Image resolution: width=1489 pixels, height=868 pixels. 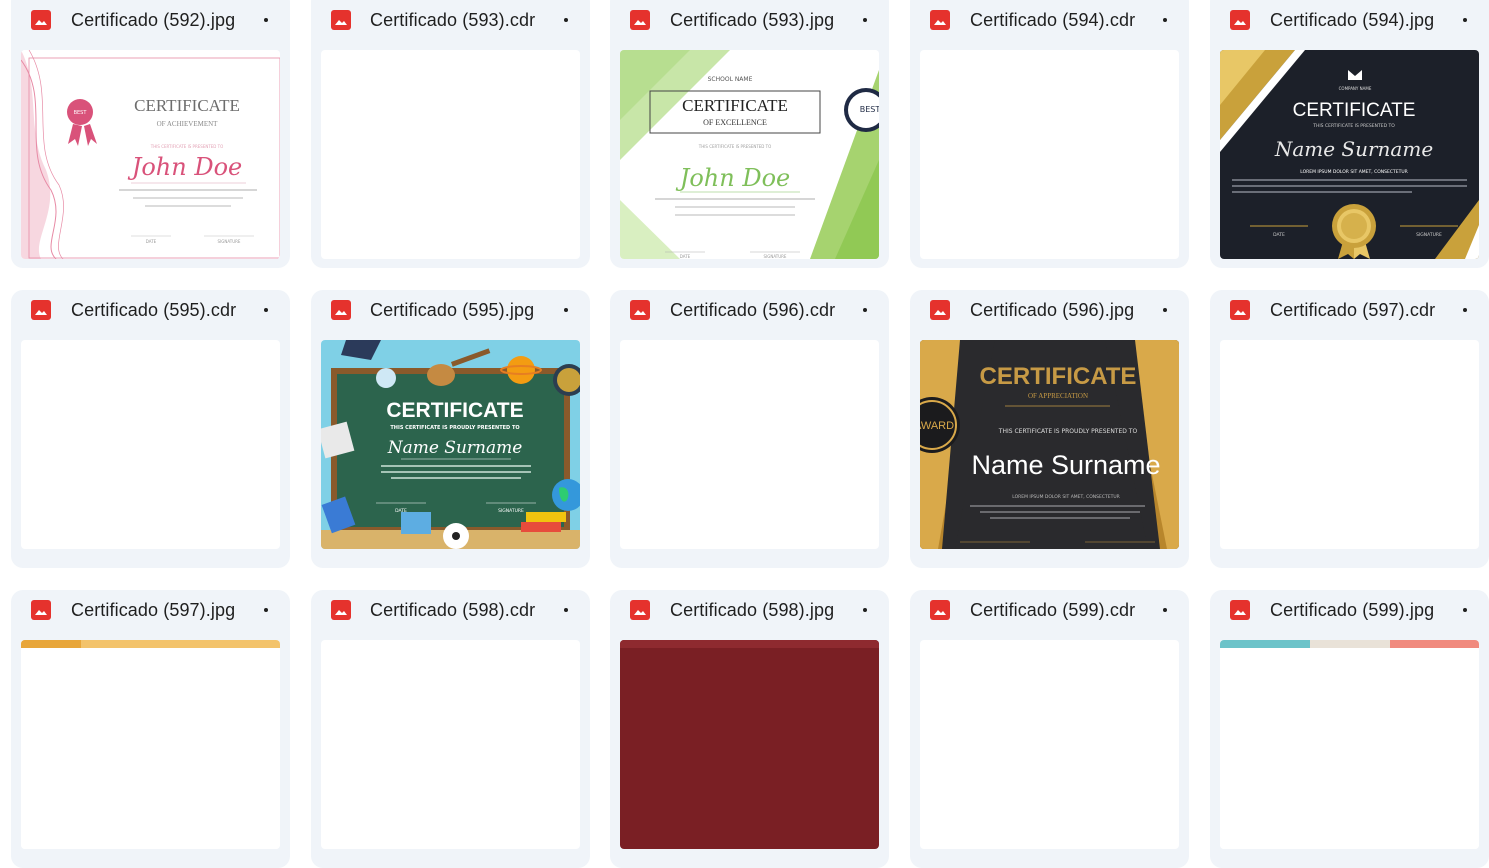 I want to click on thumb-company: COMPANY NAME, so click(x=1355, y=88).